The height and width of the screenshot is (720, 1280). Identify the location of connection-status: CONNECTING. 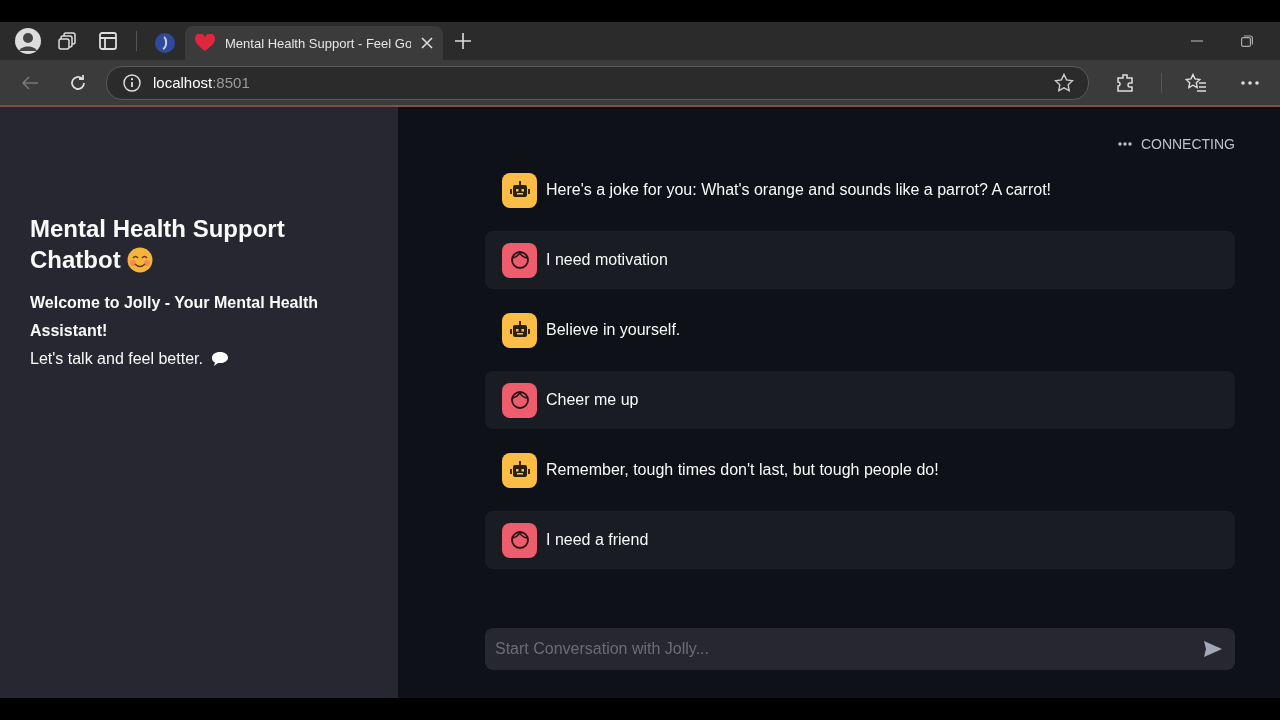
(1187, 144).